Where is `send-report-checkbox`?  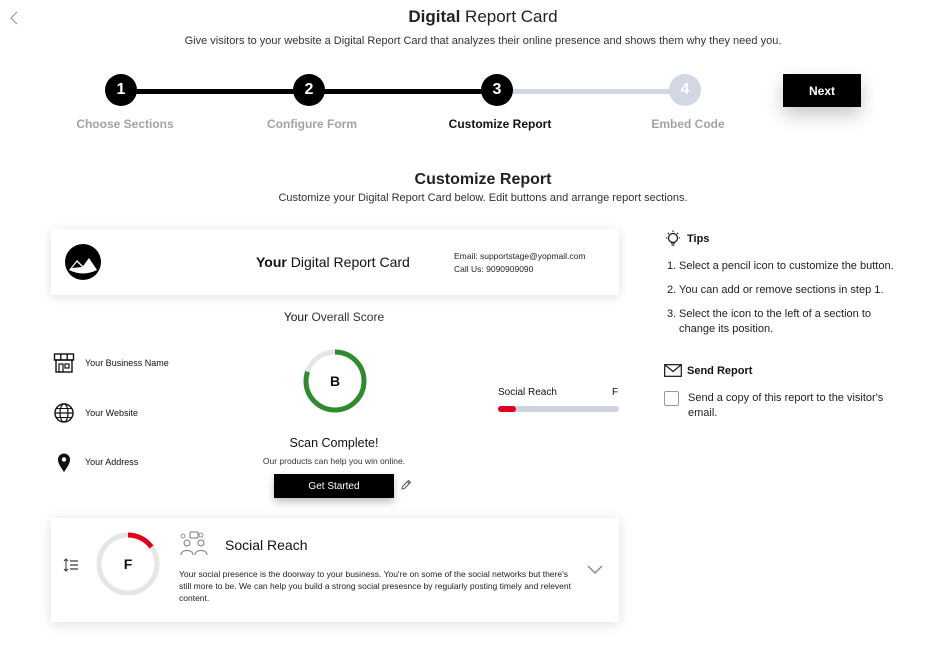
send-report-checkbox is located at coordinates (671, 398).